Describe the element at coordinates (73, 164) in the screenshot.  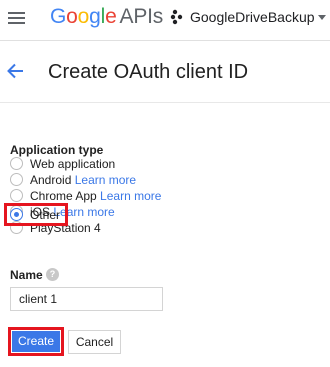
I see `radio-label: Web application` at that location.